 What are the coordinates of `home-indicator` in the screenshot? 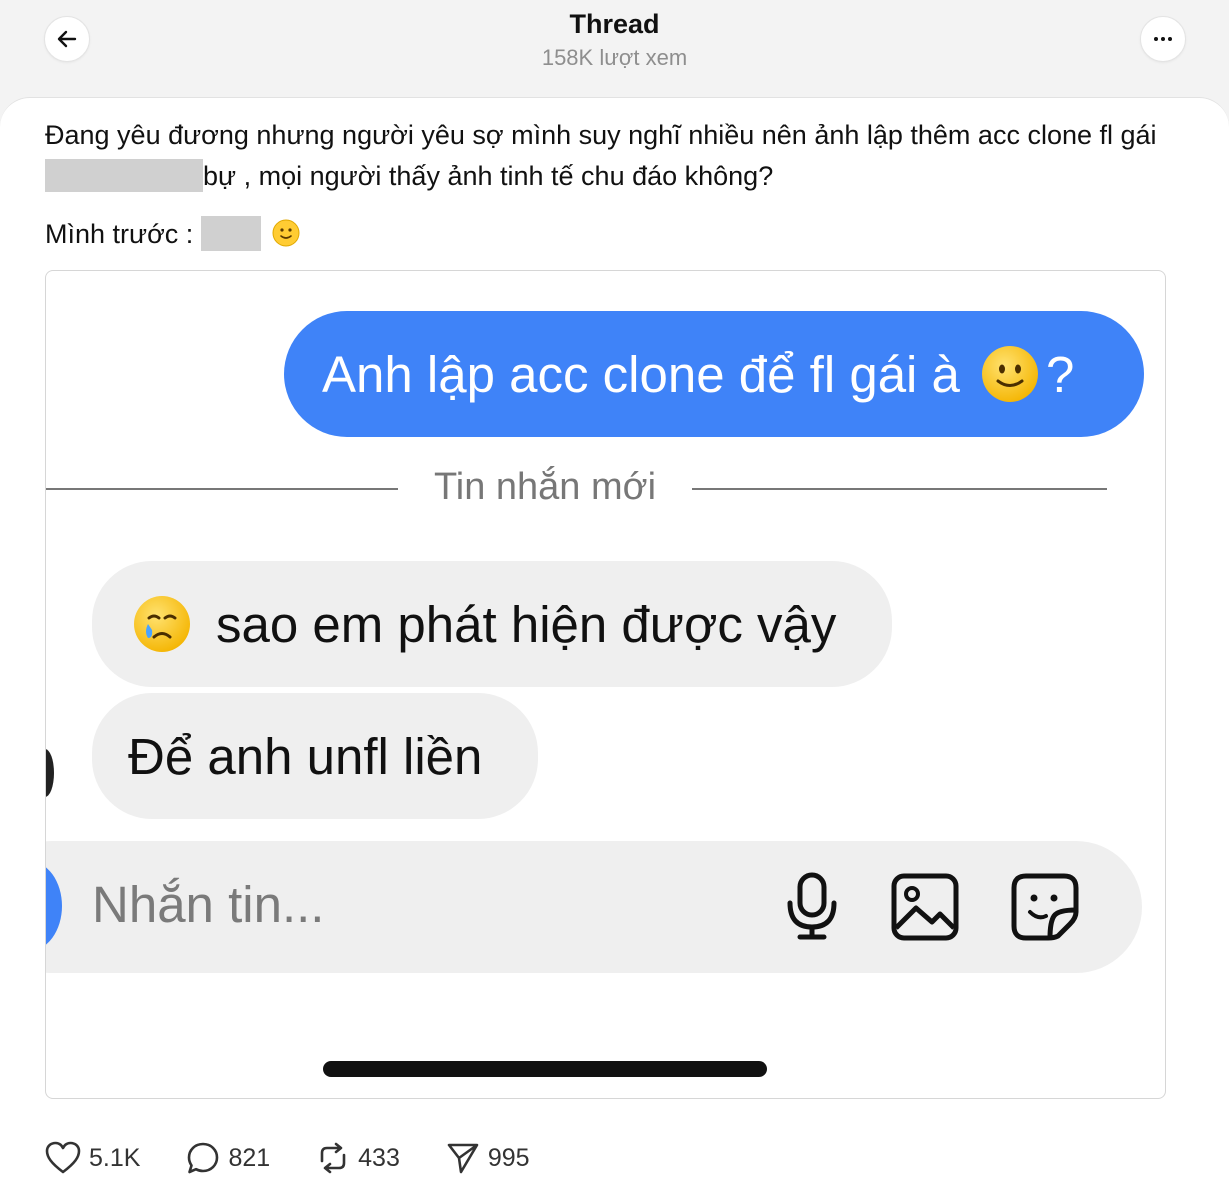 It's located at (545, 1069).